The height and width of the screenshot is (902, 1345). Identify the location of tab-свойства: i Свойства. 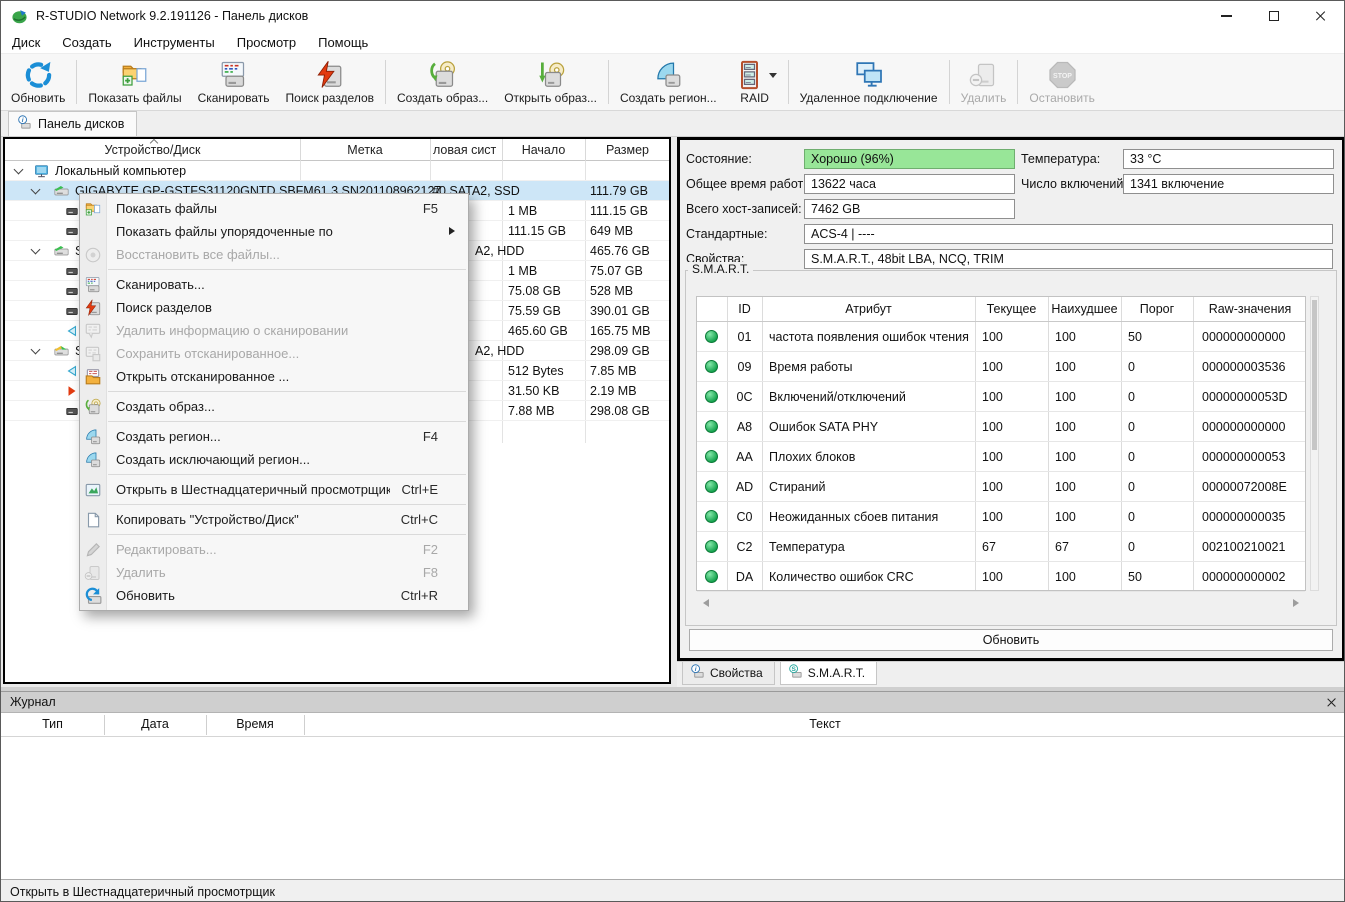
(728, 673).